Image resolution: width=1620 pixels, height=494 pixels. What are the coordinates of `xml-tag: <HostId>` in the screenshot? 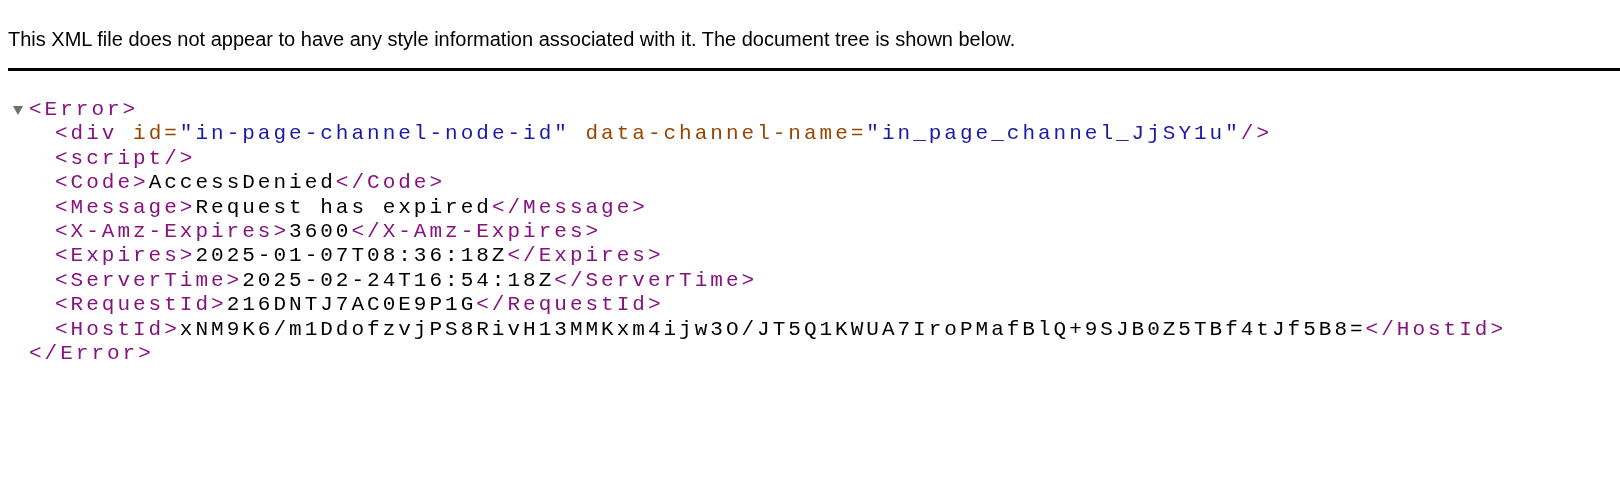 It's located at (117, 329).